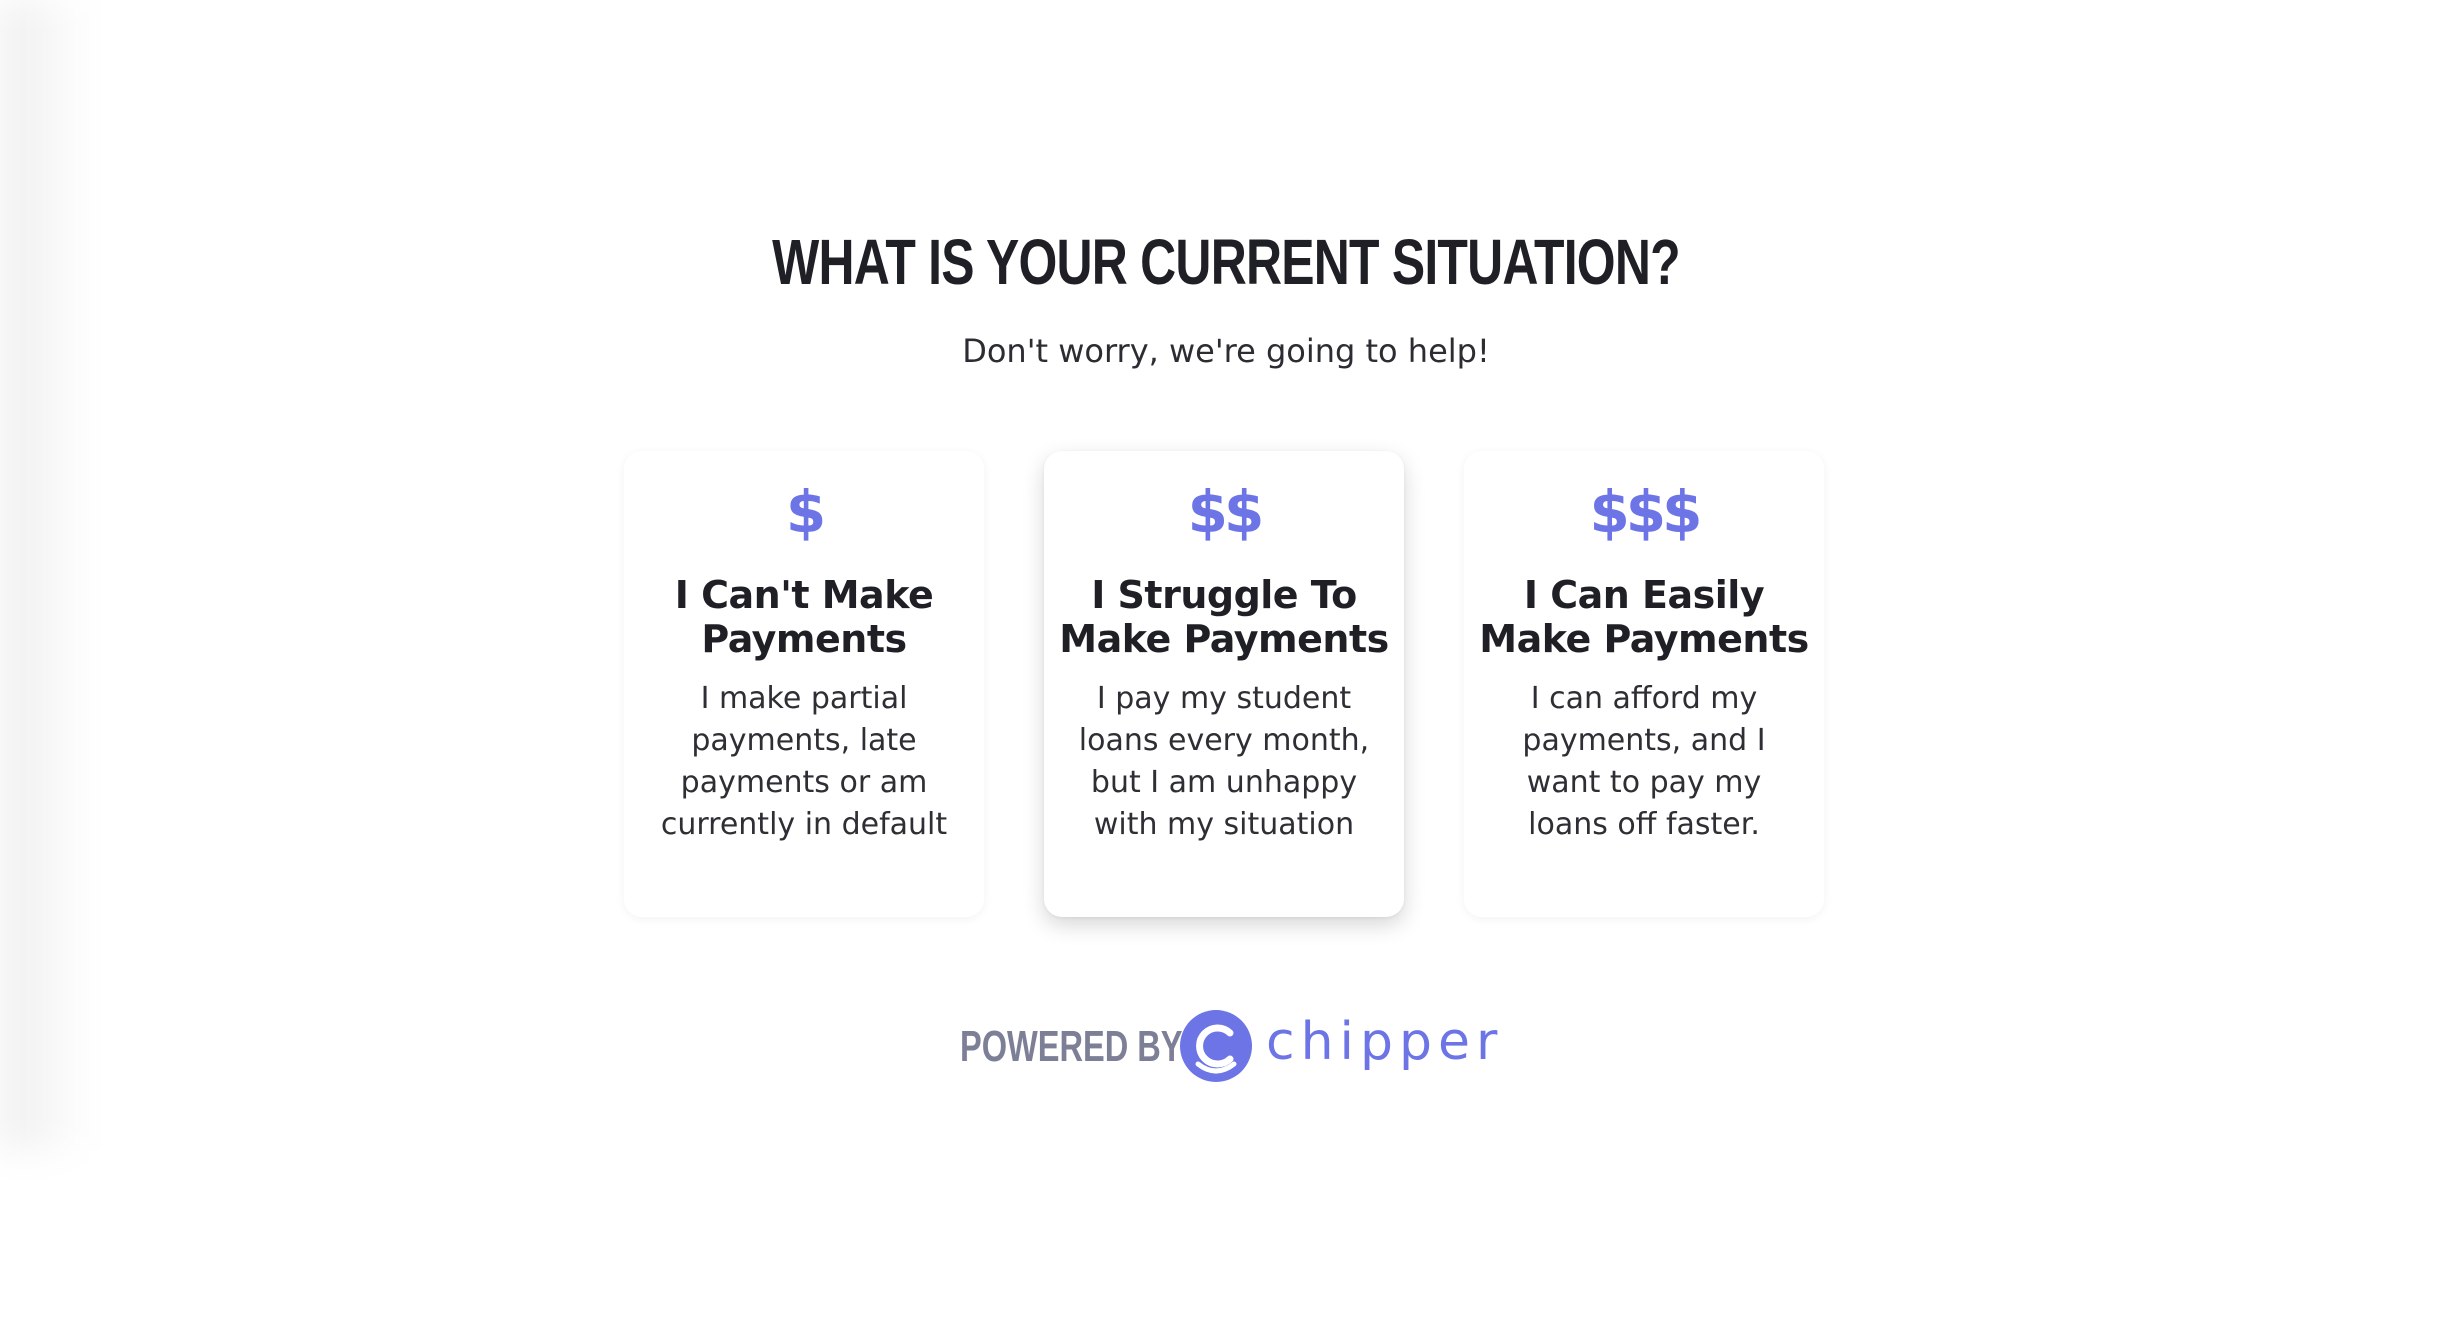 This screenshot has height=1332, width=2452. I want to click on dollar-3-icon: $$$, so click(1645, 512).